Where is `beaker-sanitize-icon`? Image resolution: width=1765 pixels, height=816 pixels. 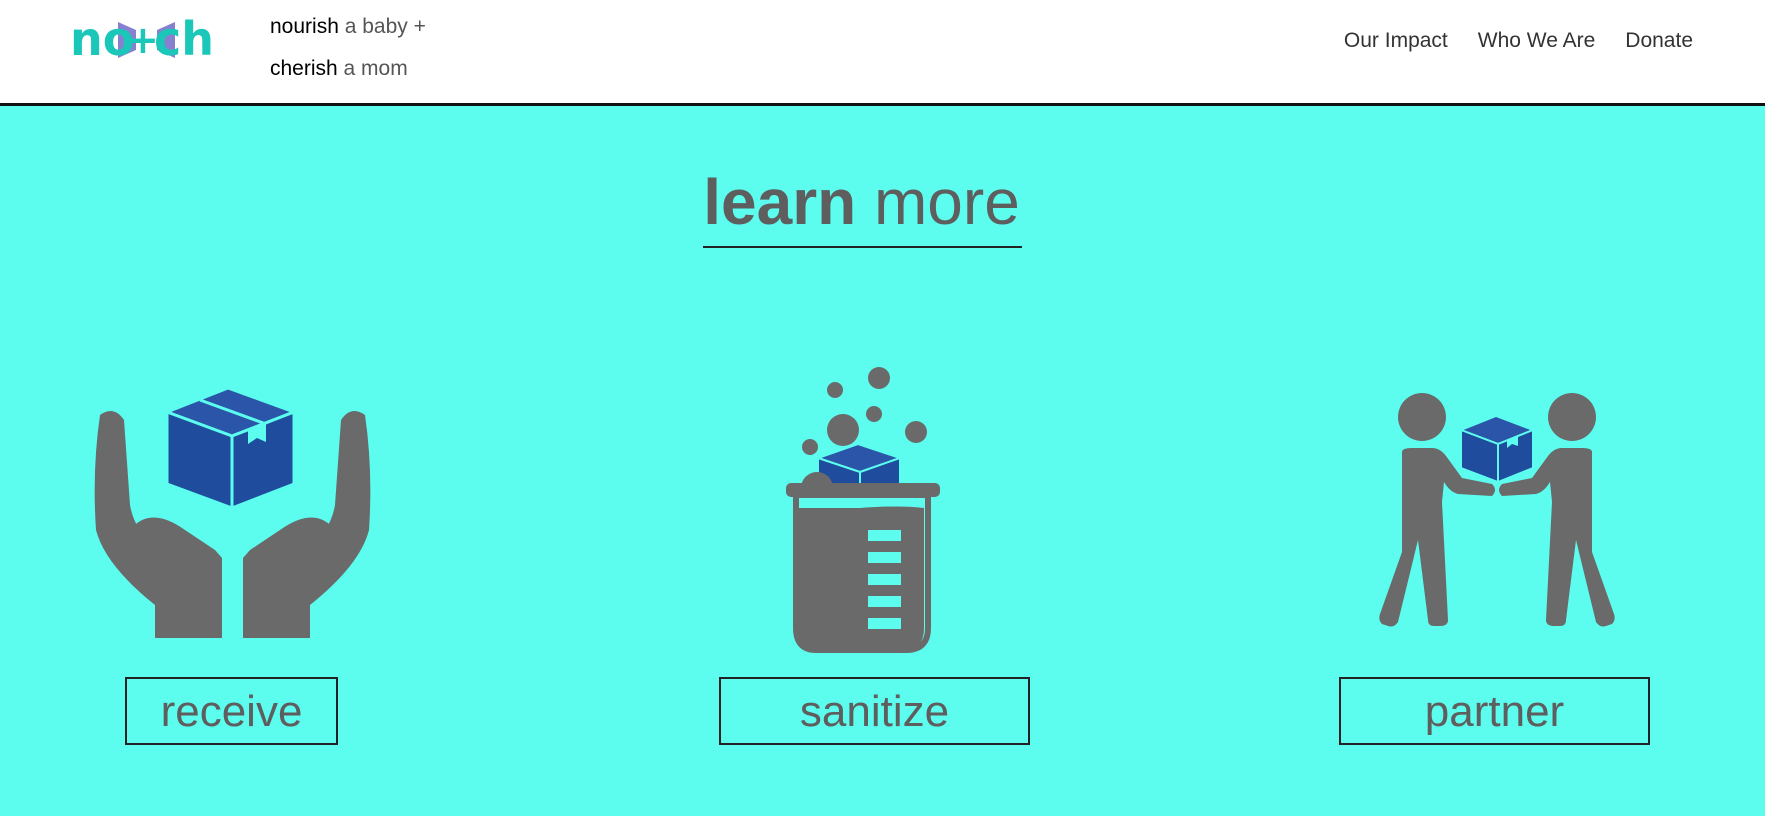
beaker-sanitize-icon is located at coordinates (863, 510).